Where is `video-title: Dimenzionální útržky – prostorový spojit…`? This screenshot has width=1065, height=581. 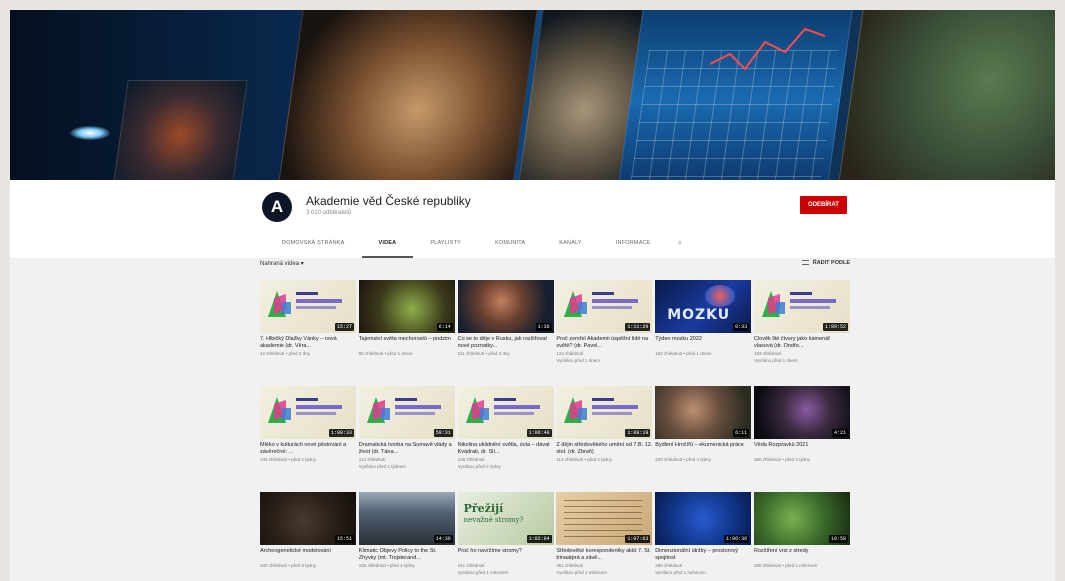
video-title: Dimenzionální útržky – prostorový spojit… is located at coordinates (703, 555).